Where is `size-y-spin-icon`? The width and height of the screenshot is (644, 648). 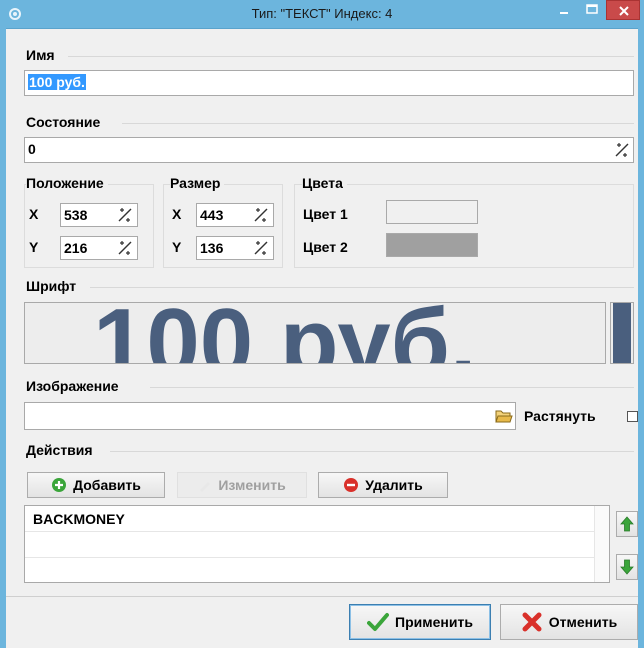
size-y-spin-icon is located at coordinates (261, 248).